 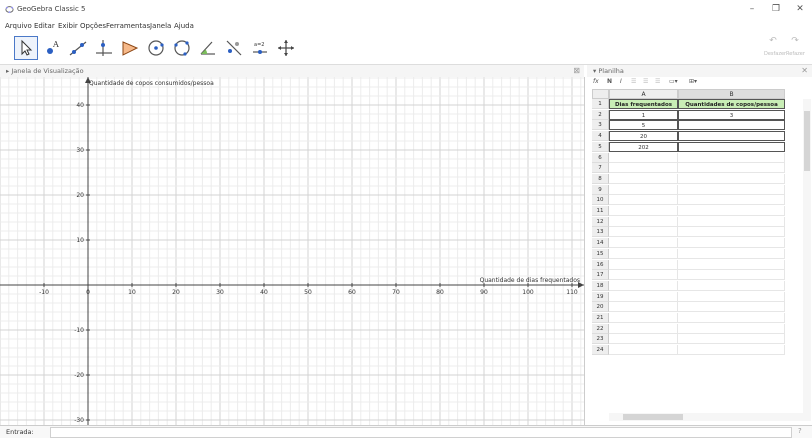 I want to click on cell-a17, so click(x=643, y=275).